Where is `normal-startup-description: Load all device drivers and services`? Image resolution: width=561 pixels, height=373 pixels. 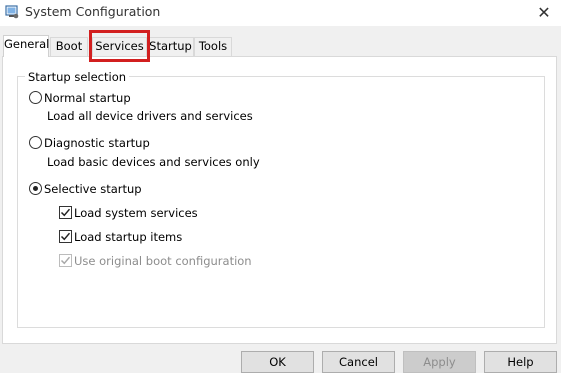 normal-startup-description: Load all device drivers and services is located at coordinates (150, 116).